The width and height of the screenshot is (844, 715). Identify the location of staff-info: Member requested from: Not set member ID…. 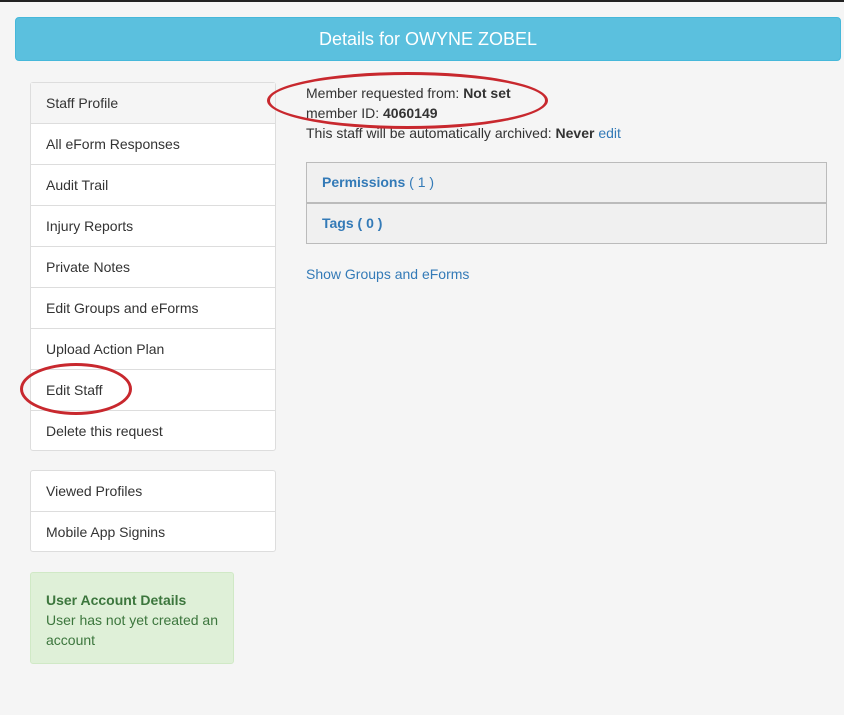
(566, 113).